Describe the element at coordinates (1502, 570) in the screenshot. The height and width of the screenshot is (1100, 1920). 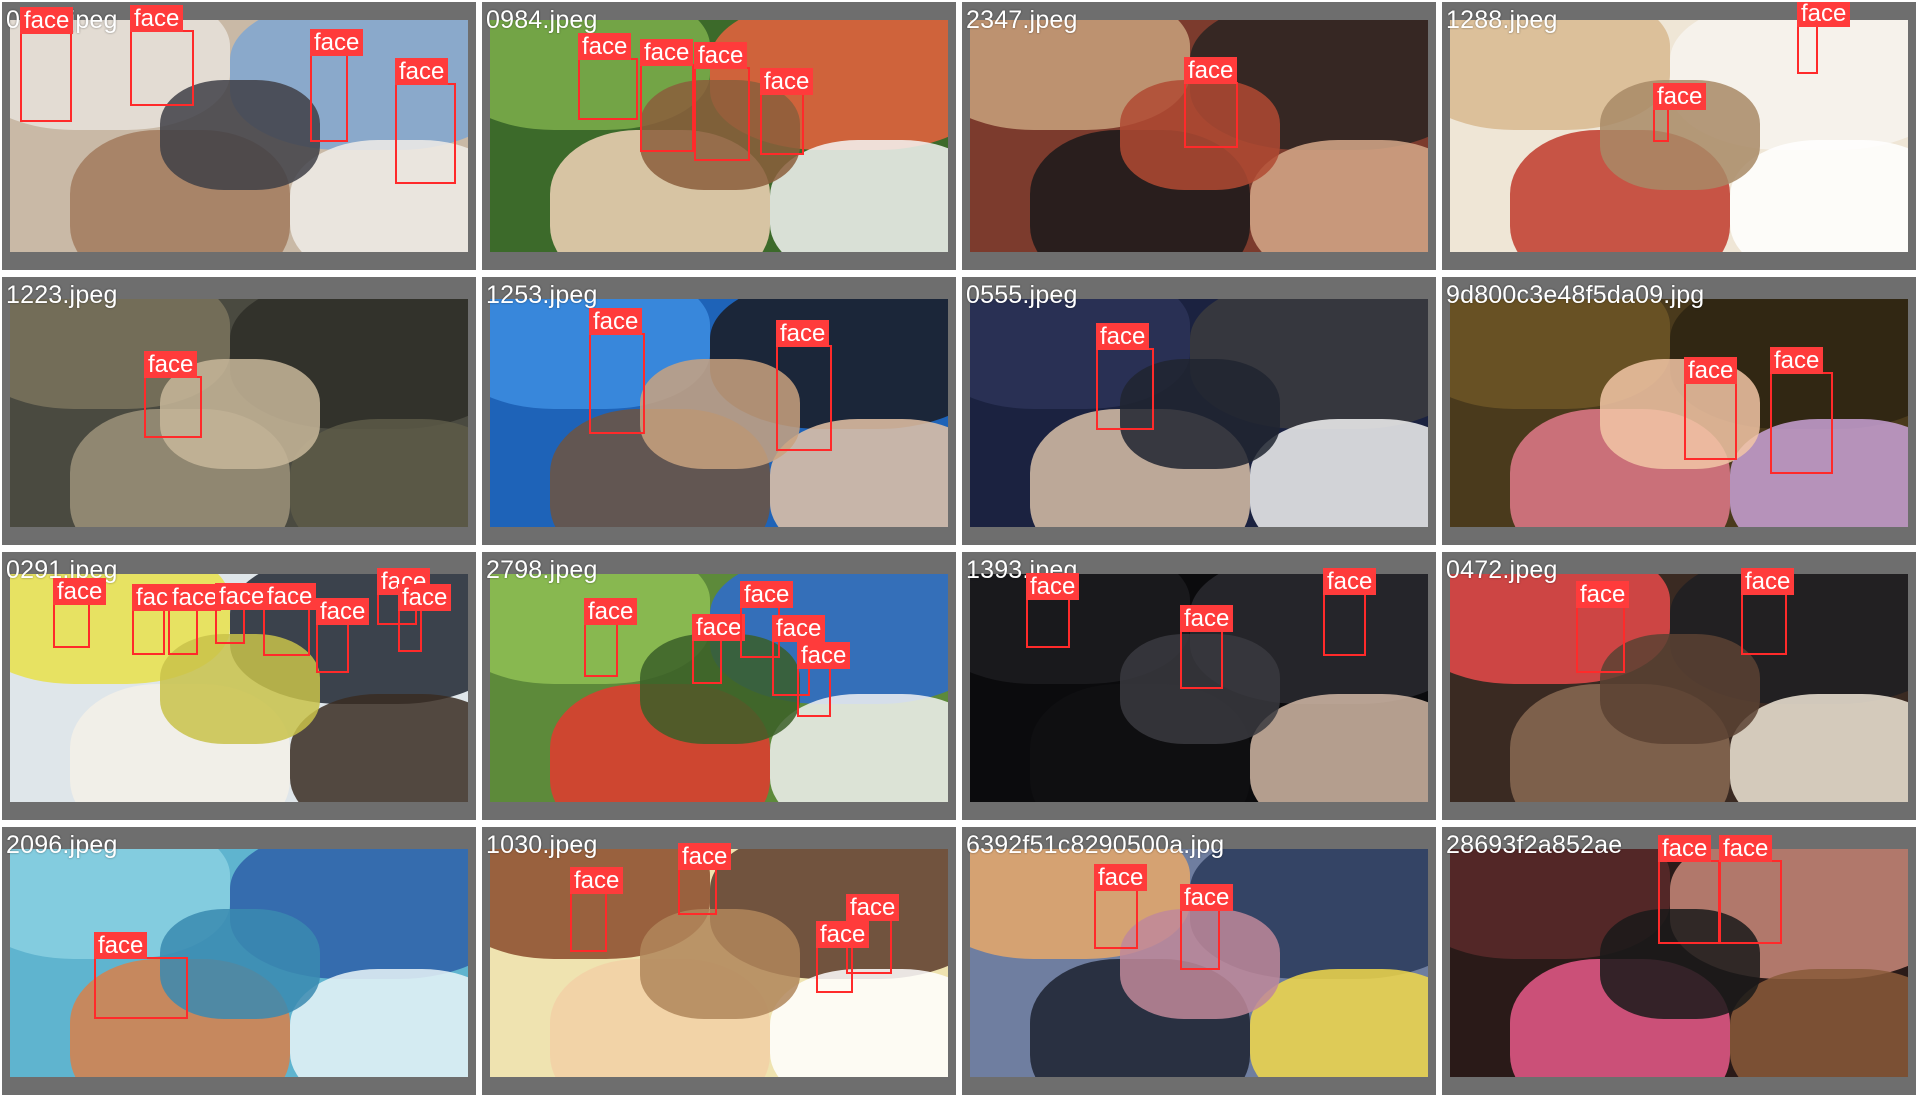
I see `filename-caption: 0472.jpeg` at that location.